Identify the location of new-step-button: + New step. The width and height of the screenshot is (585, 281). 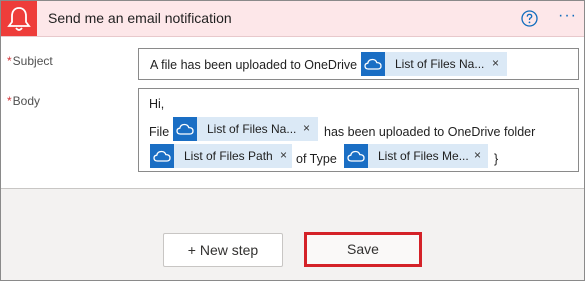
(223, 250).